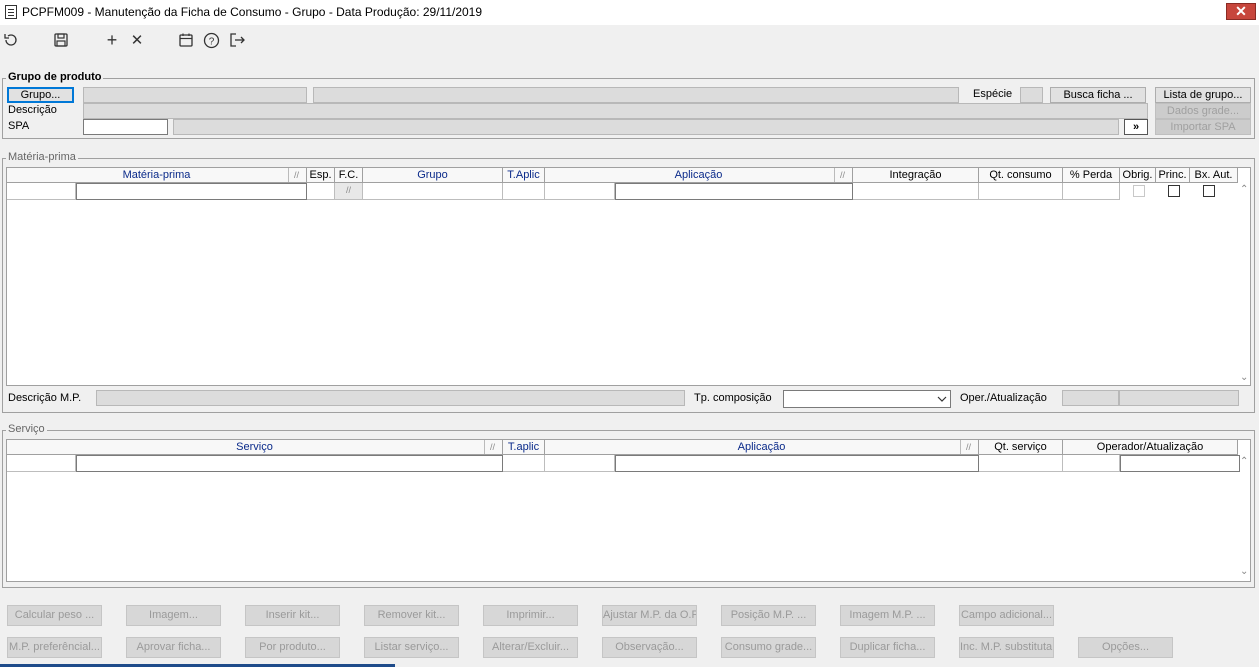 Image resolution: width=1259 pixels, height=667 pixels. What do you see at coordinates (1173, 175) in the screenshot?
I see `col-princ: Princ.` at bounding box center [1173, 175].